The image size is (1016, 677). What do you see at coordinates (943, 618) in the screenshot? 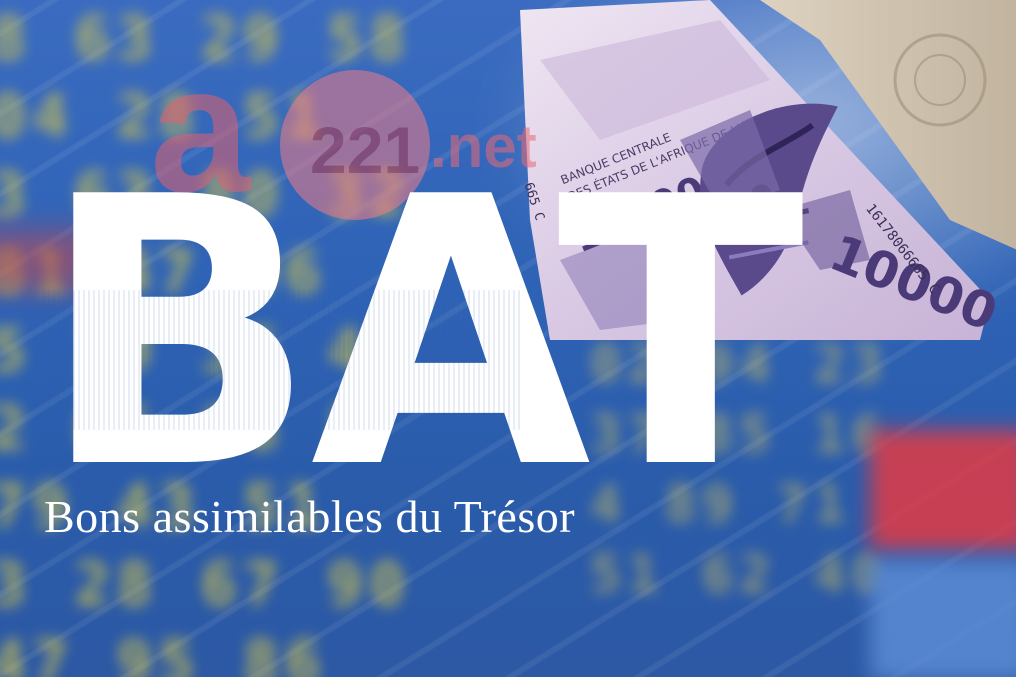
I see `ticker-blue-cell` at bounding box center [943, 618].